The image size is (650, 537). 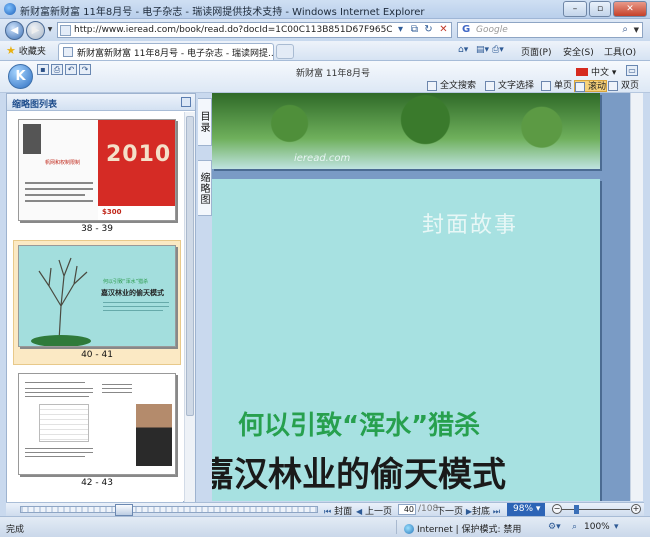 I want to click on thumbnail-image: 帆网和权制限制 2010 $300, so click(x=97, y=170).